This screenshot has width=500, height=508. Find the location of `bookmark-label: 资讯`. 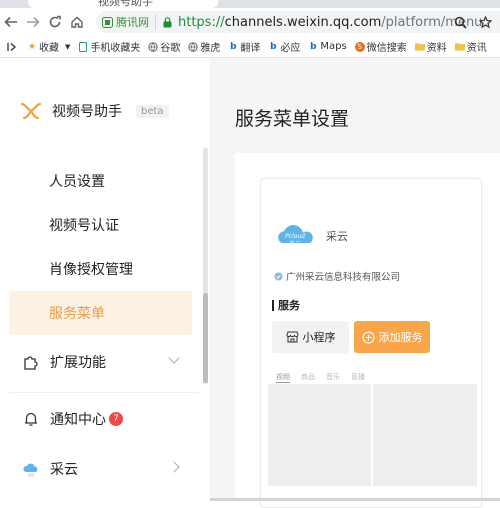

bookmark-label: 资讯 is located at coordinates (476, 48).